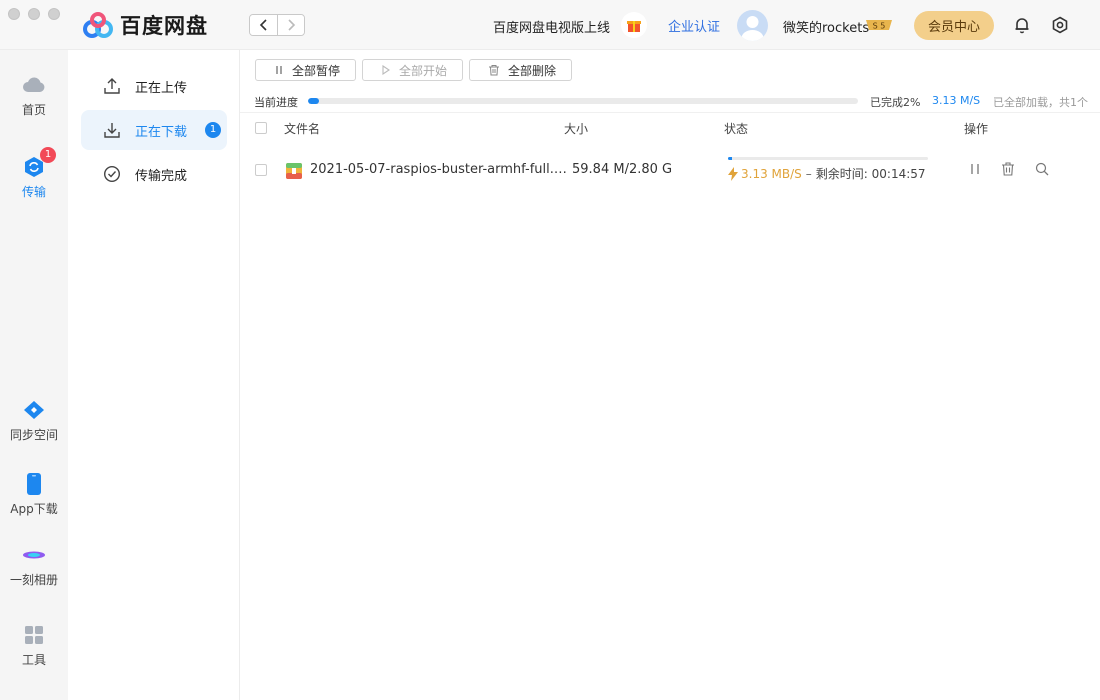 This screenshot has width=1100, height=700. I want to click on header-actions: 操作, so click(976, 129).